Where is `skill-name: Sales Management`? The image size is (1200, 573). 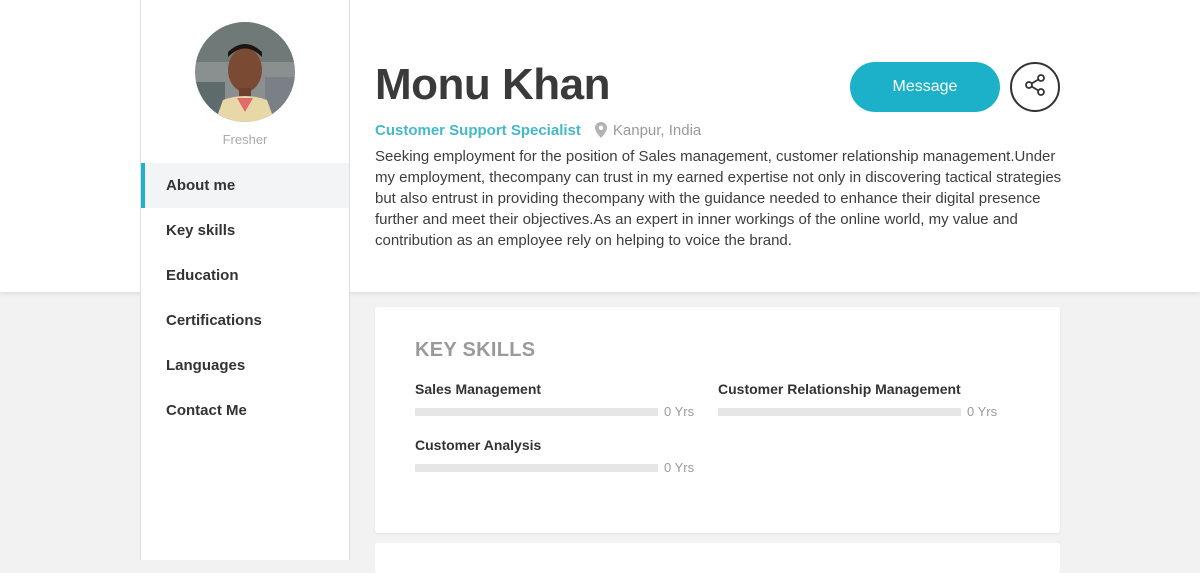
skill-name: Sales Management is located at coordinates (478, 389).